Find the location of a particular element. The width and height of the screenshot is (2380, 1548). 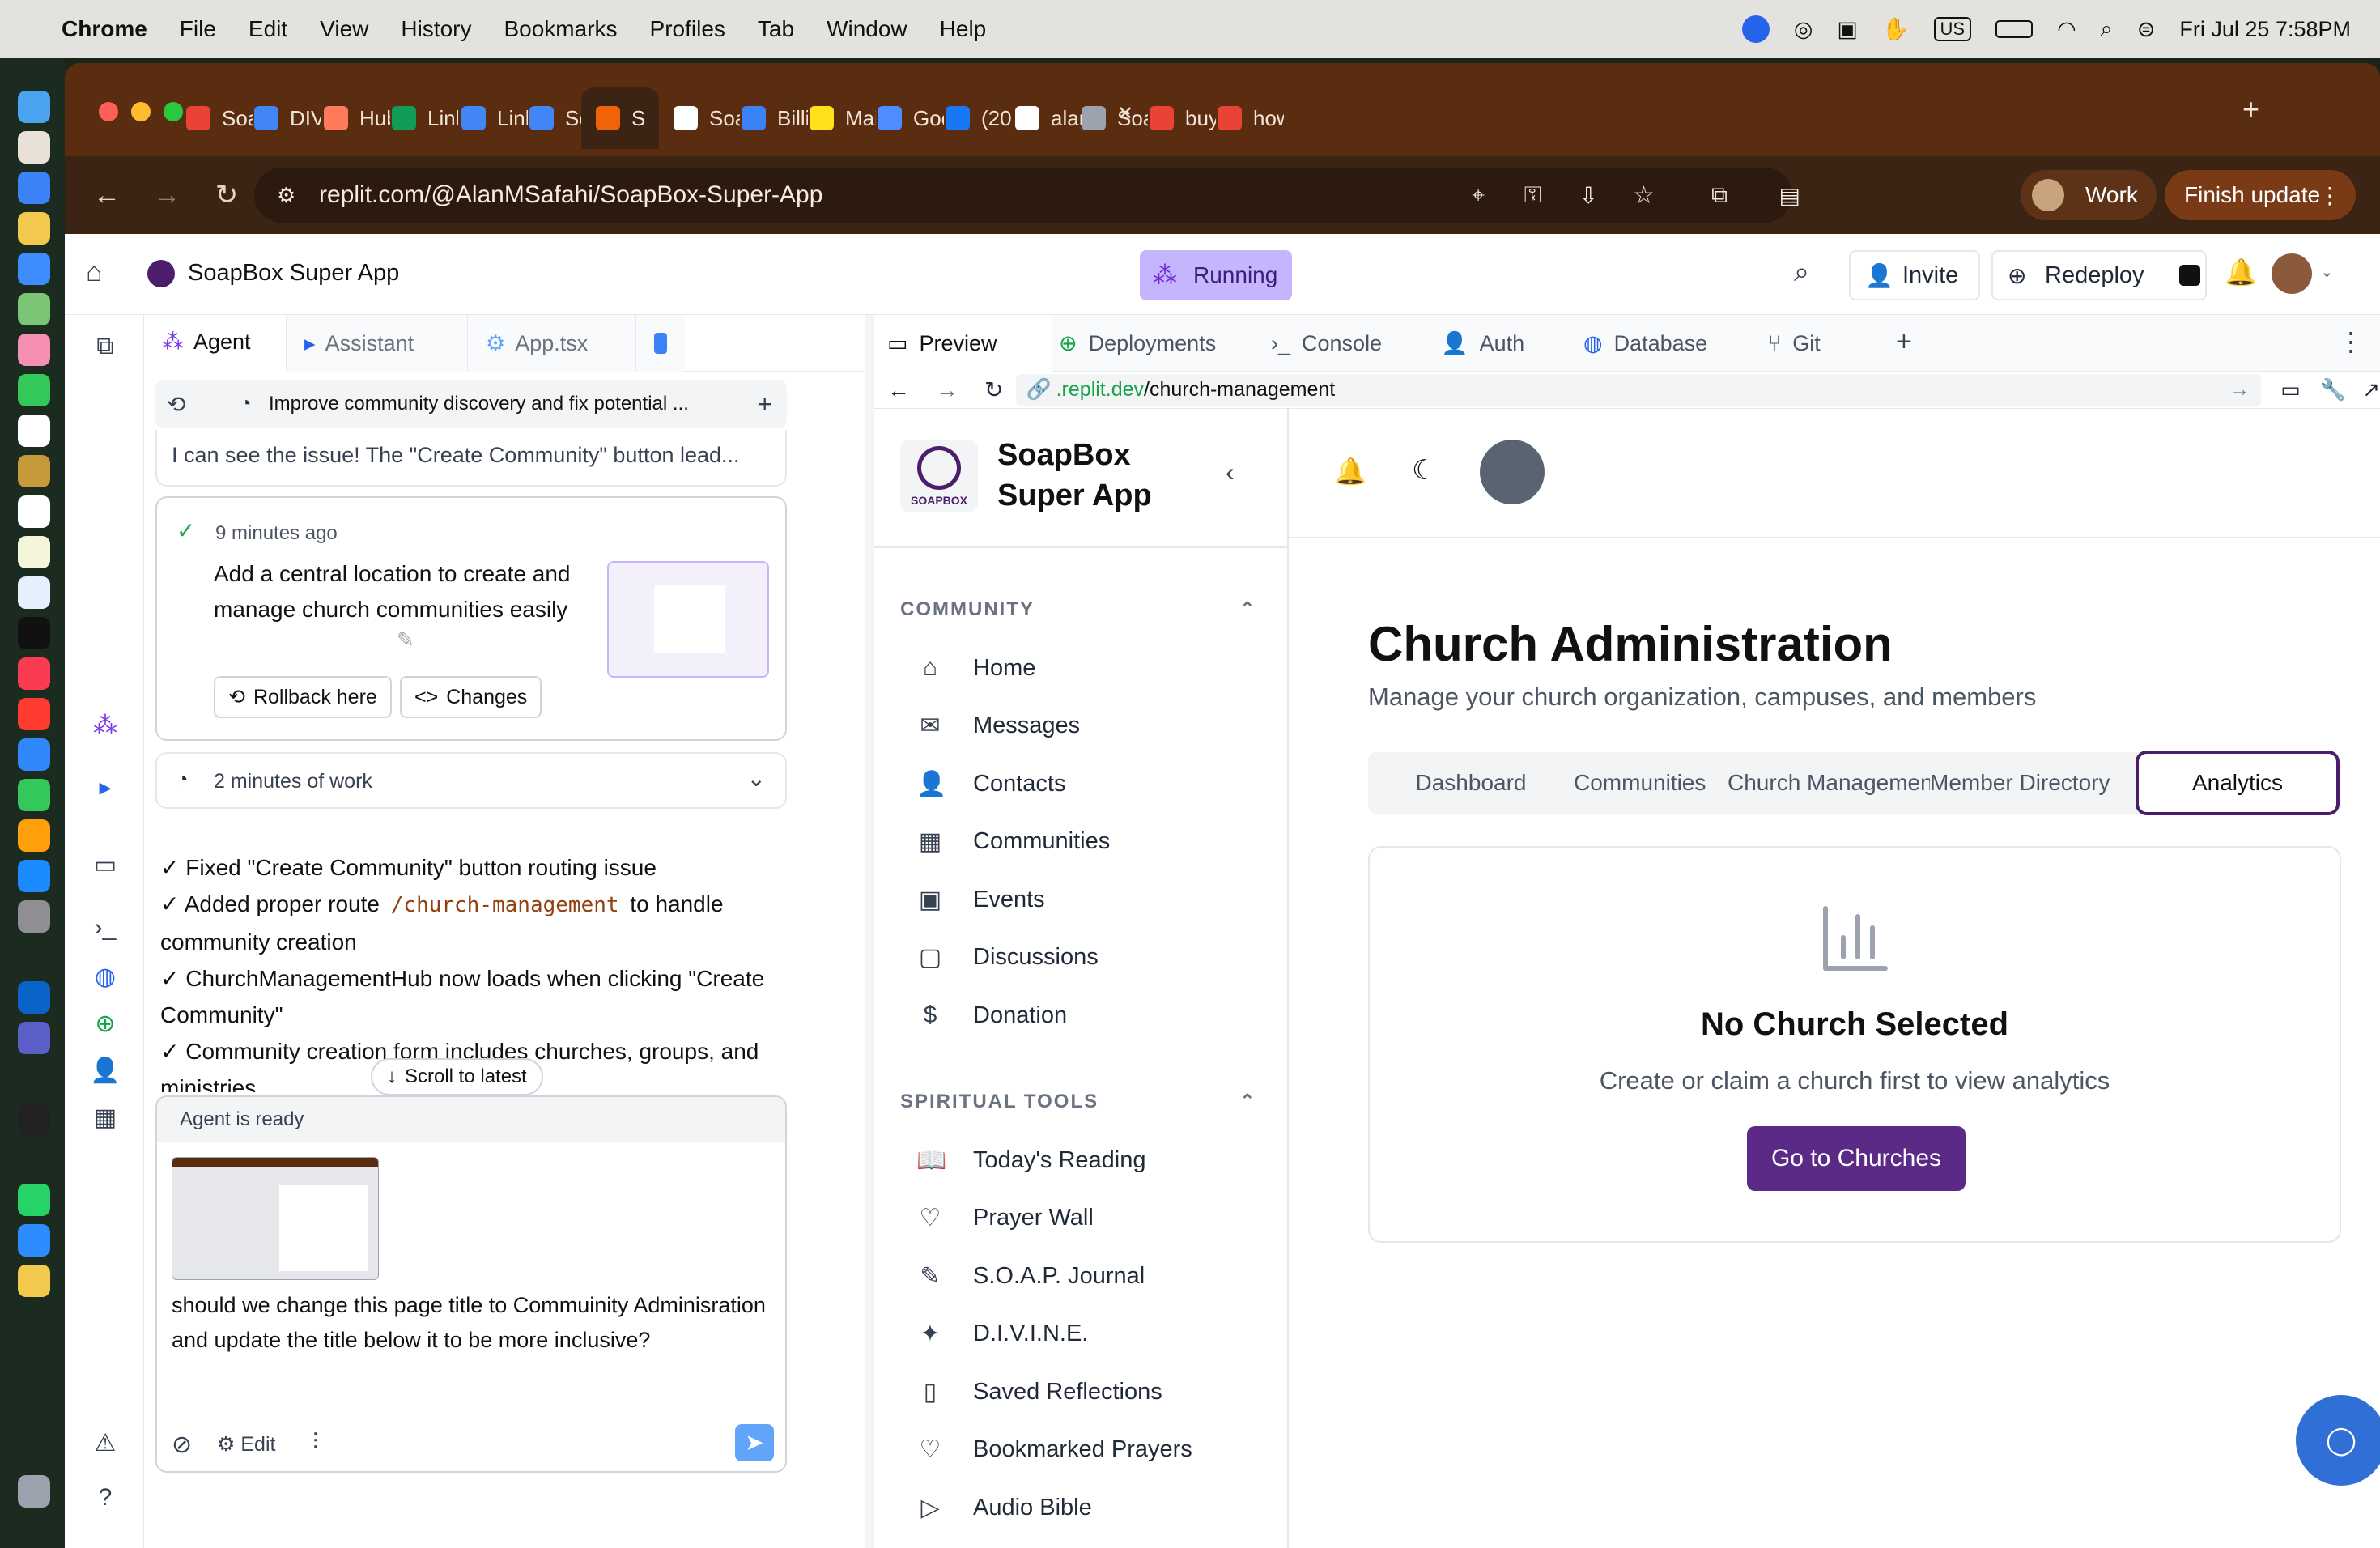

tab-auth: 👤 Auth is located at coordinates (1483, 343).